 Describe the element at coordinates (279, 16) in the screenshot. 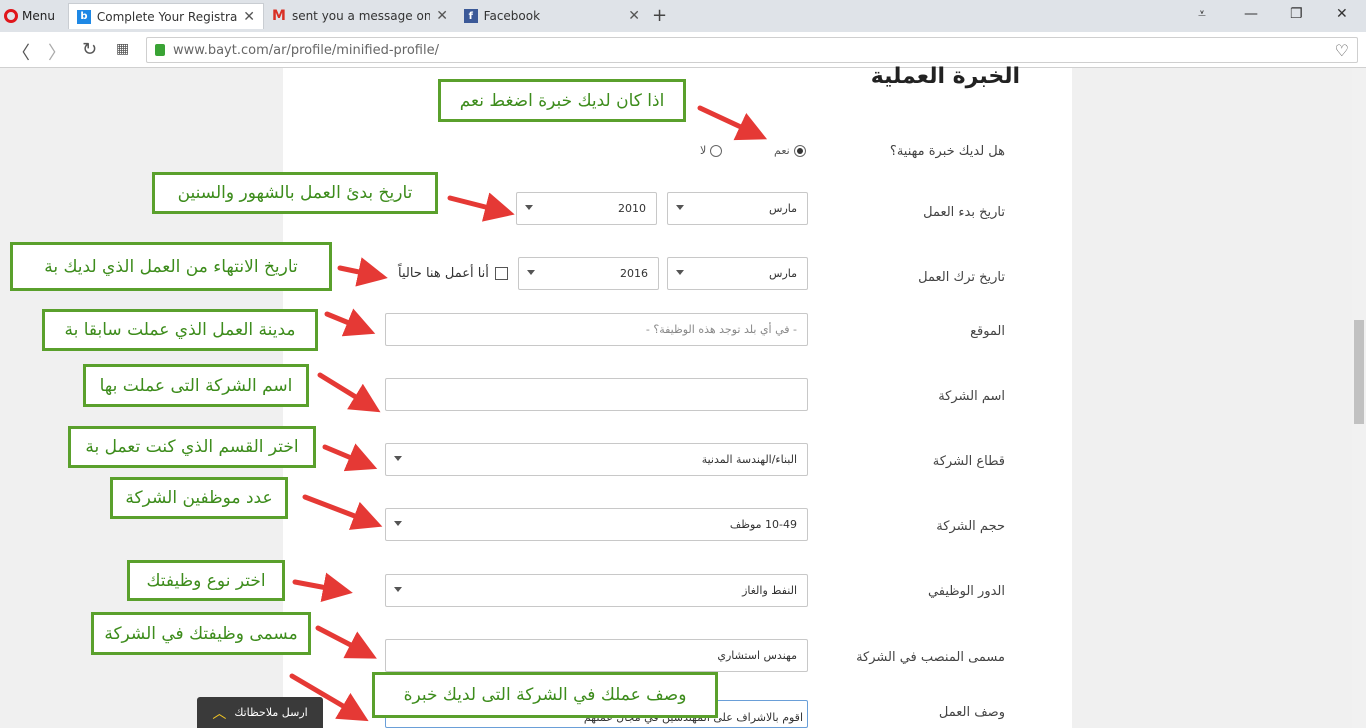

I see `gmail-favicon-icon: M` at that location.